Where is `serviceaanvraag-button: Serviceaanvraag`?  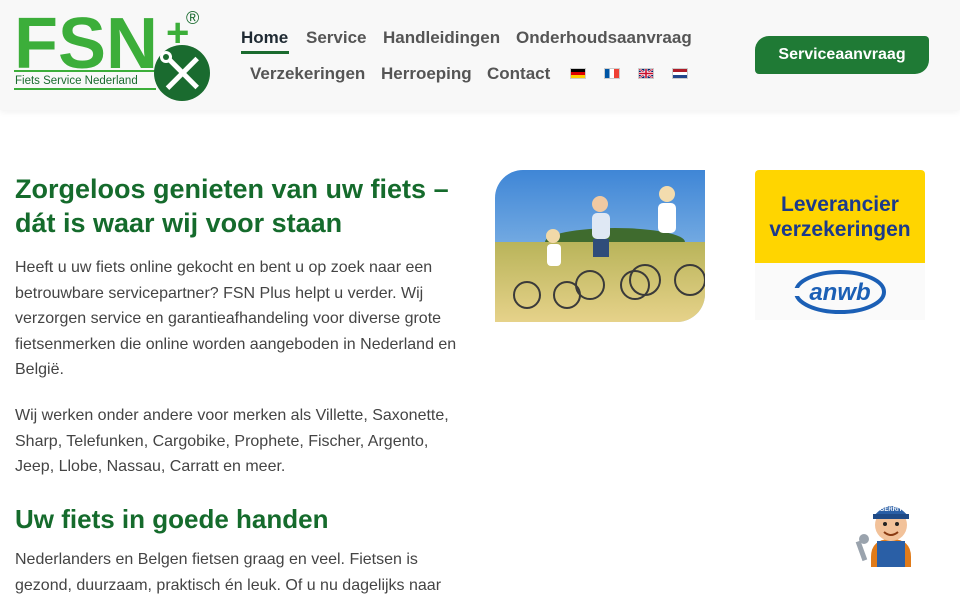
serviceaanvraag-button: Serviceaanvraag is located at coordinates (842, 55).